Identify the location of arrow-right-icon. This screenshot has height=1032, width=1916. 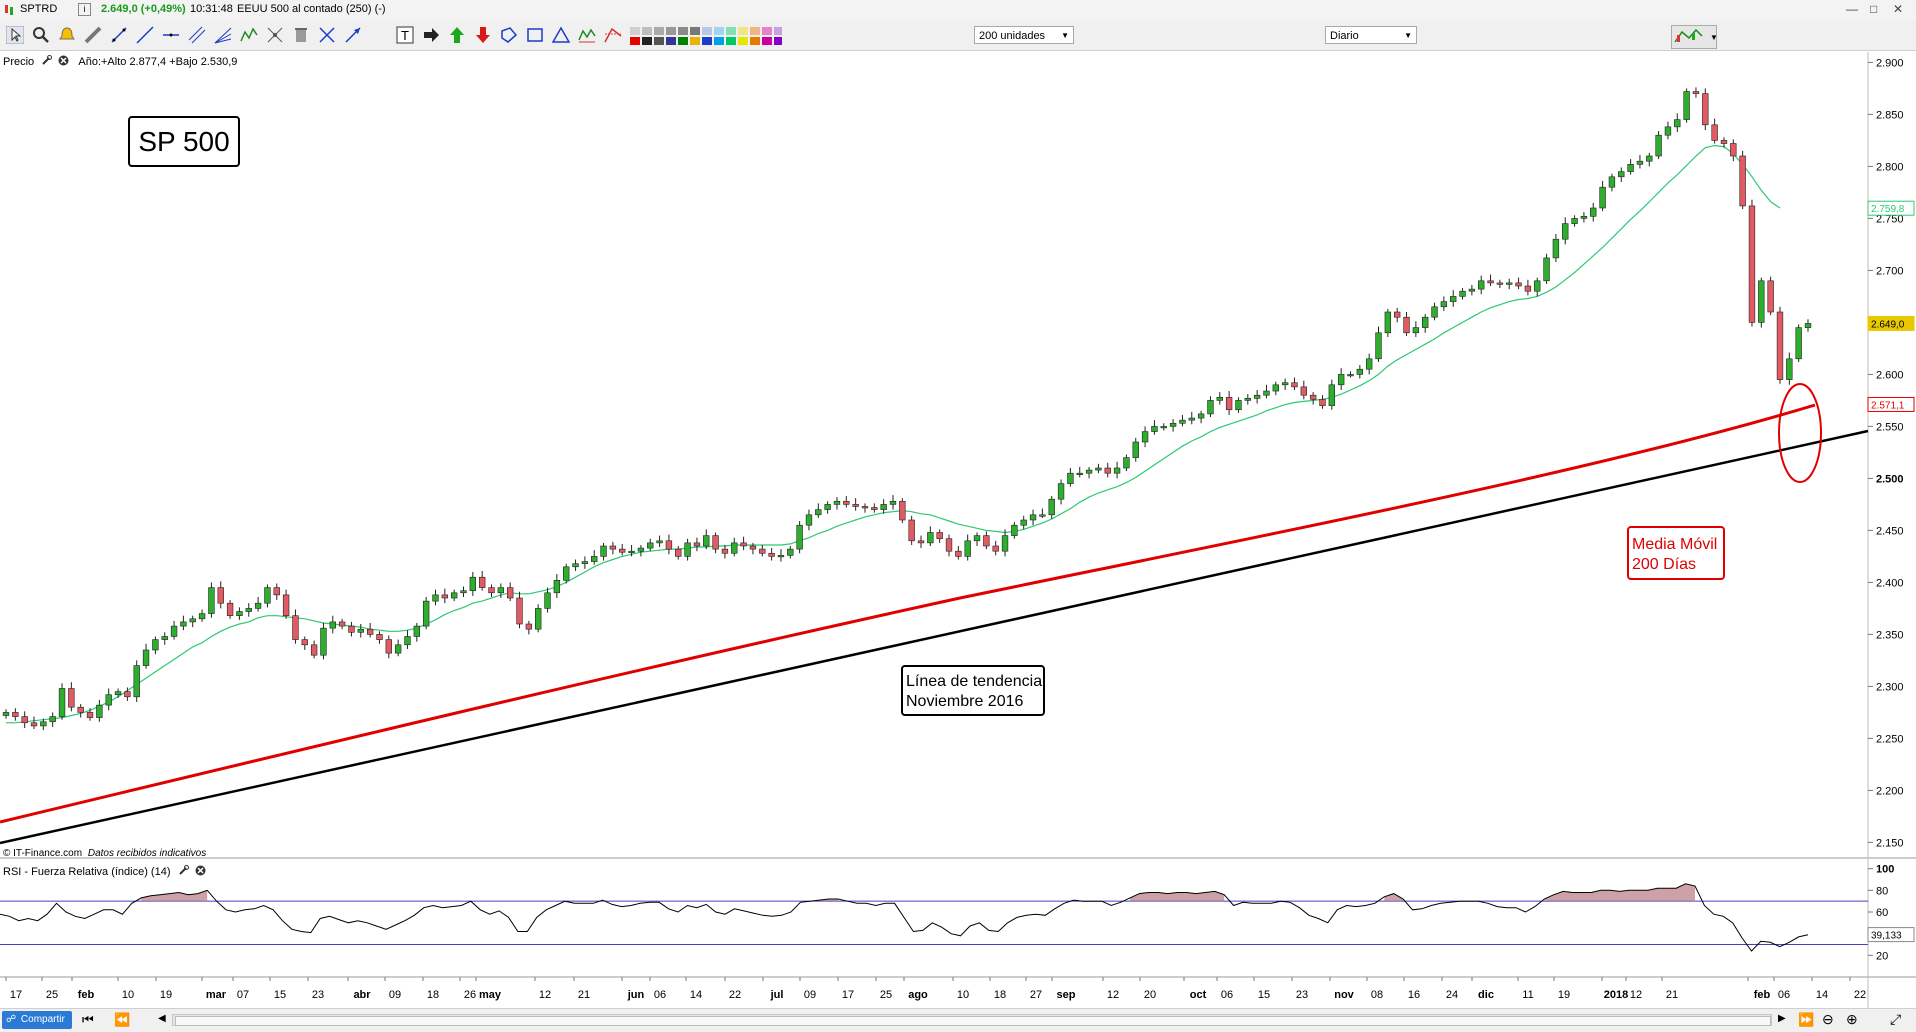
(431, 35).